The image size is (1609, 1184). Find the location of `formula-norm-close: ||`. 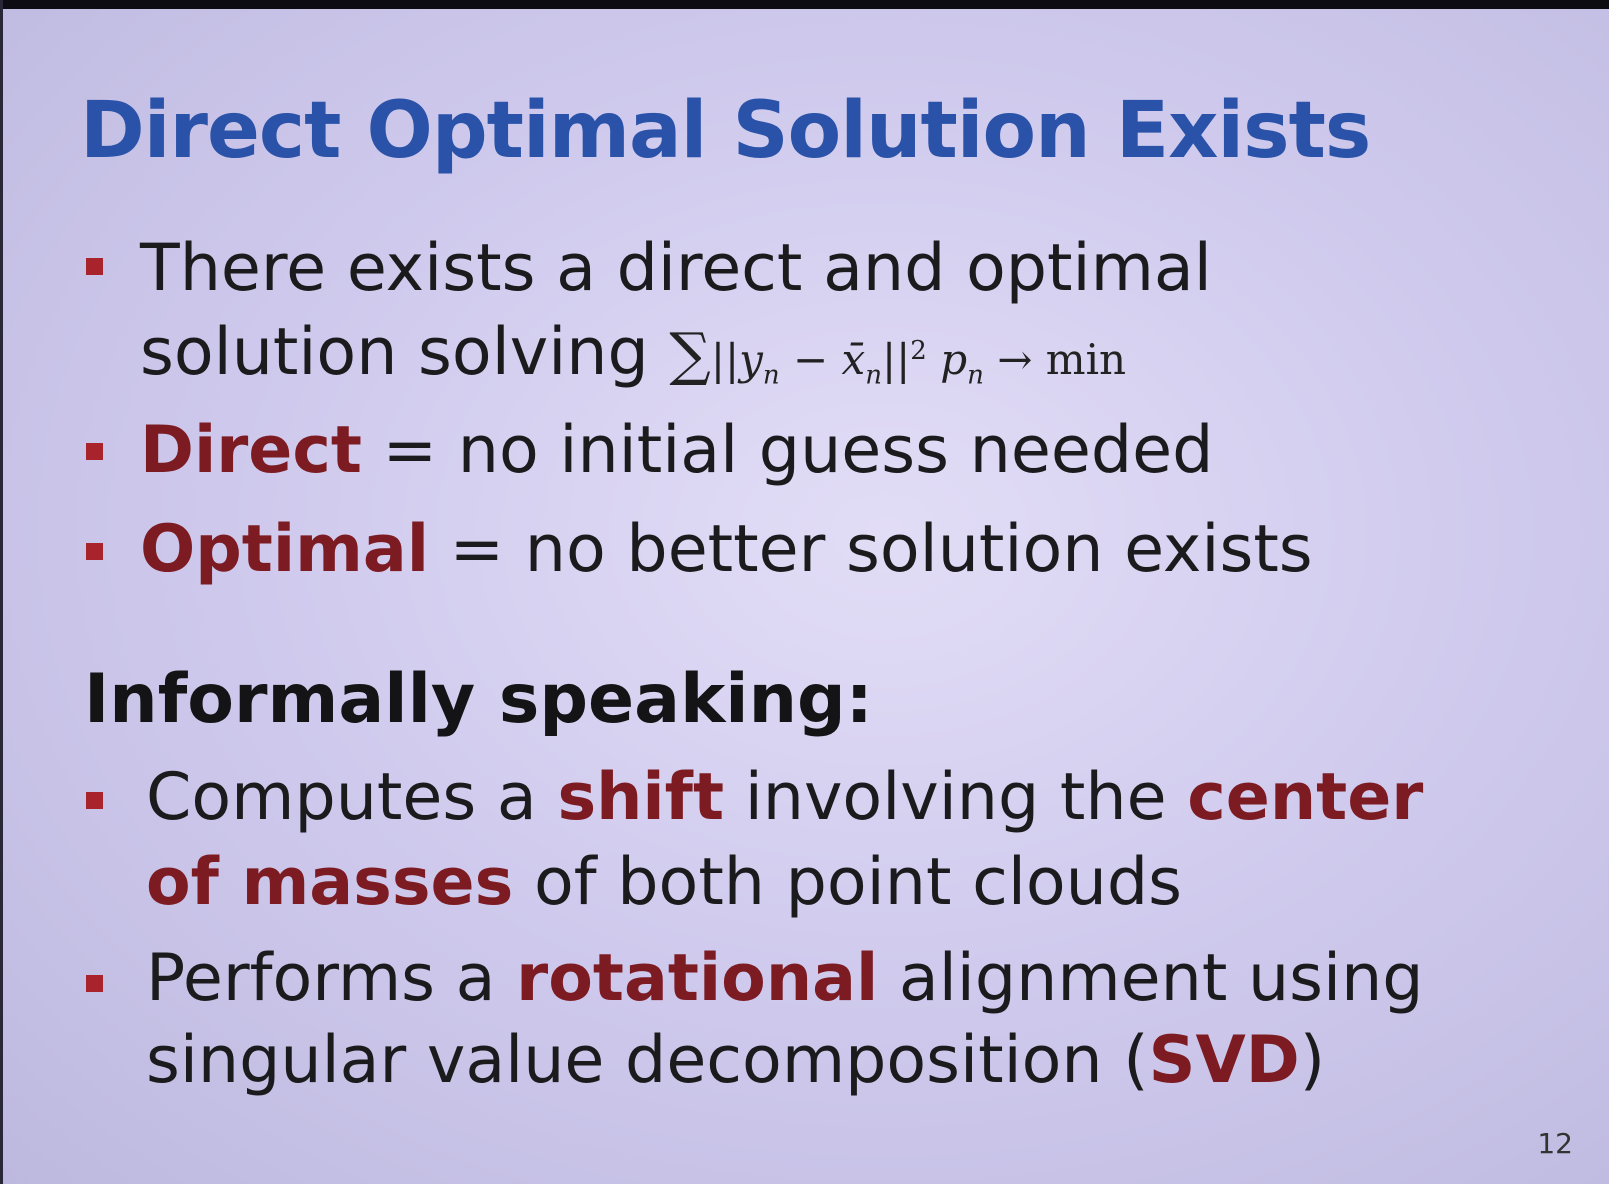

formula-norm-close: || is located at coordinates (896, 359).